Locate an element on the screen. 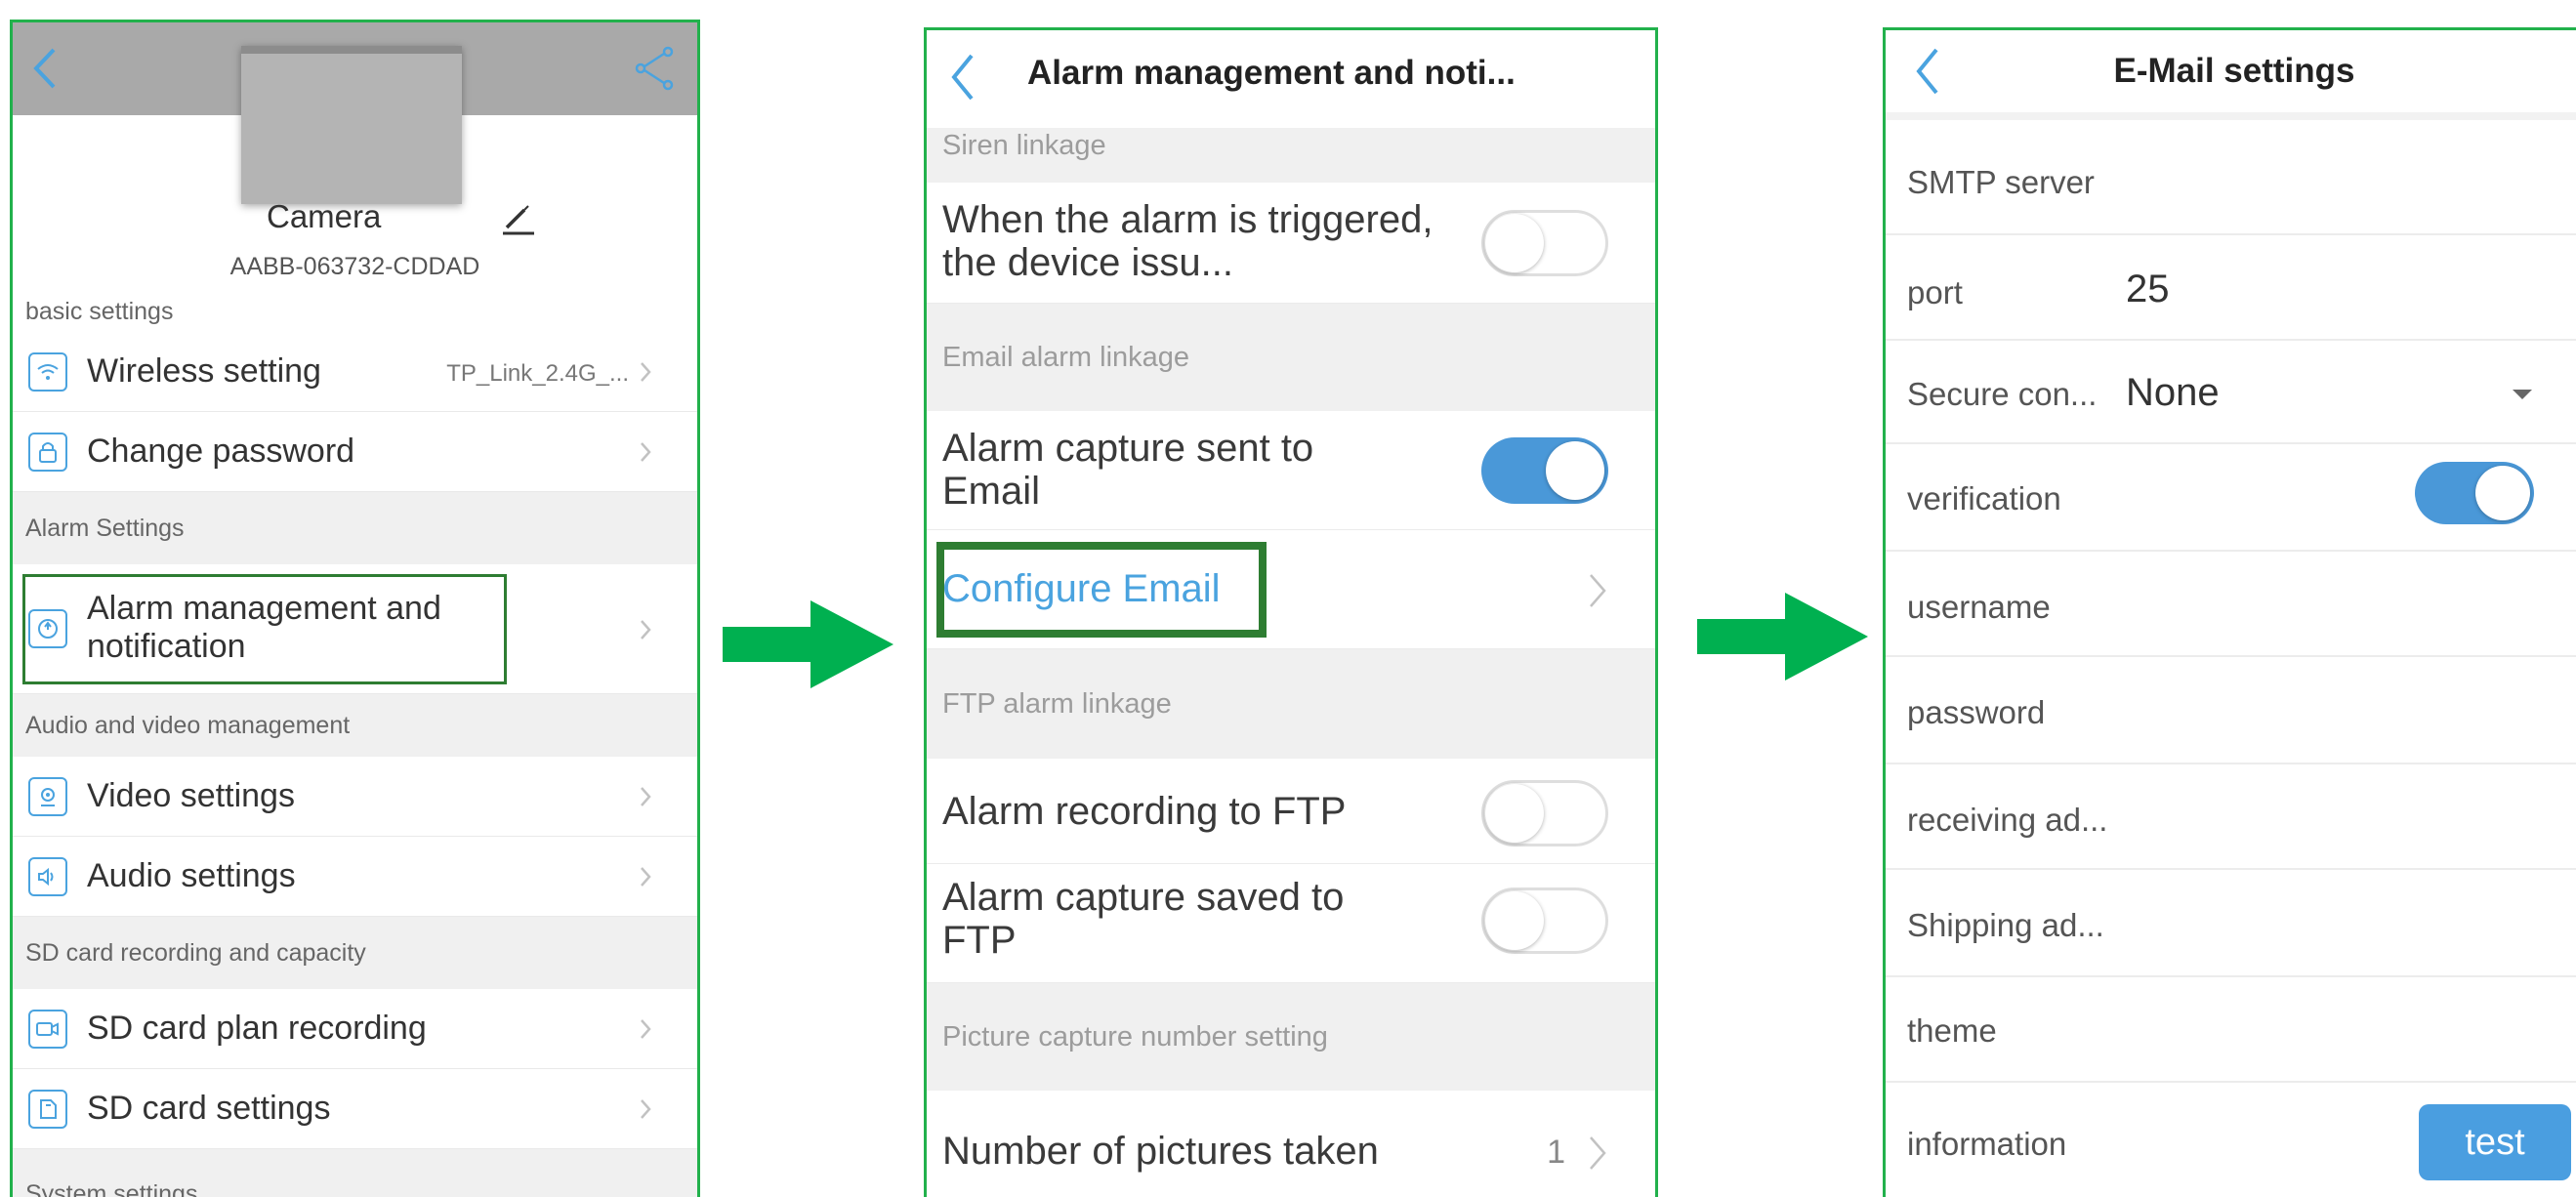 The width and height of the screenshot is (2576, 1197). edit-name-icon is located at coordinates (518, 217).